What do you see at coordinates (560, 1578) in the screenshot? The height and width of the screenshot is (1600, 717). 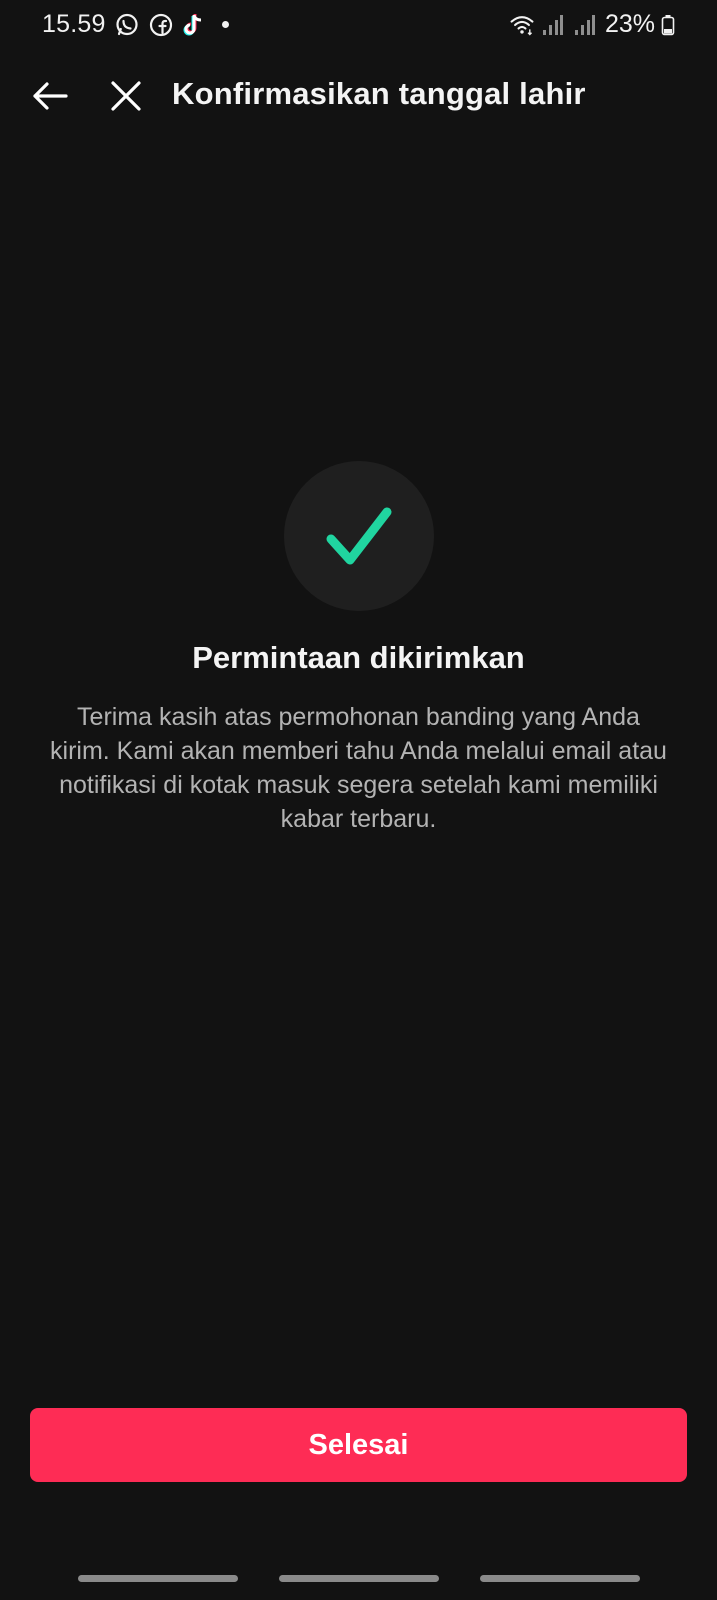 I see `nav-back` at bounding box center [560, 1578].